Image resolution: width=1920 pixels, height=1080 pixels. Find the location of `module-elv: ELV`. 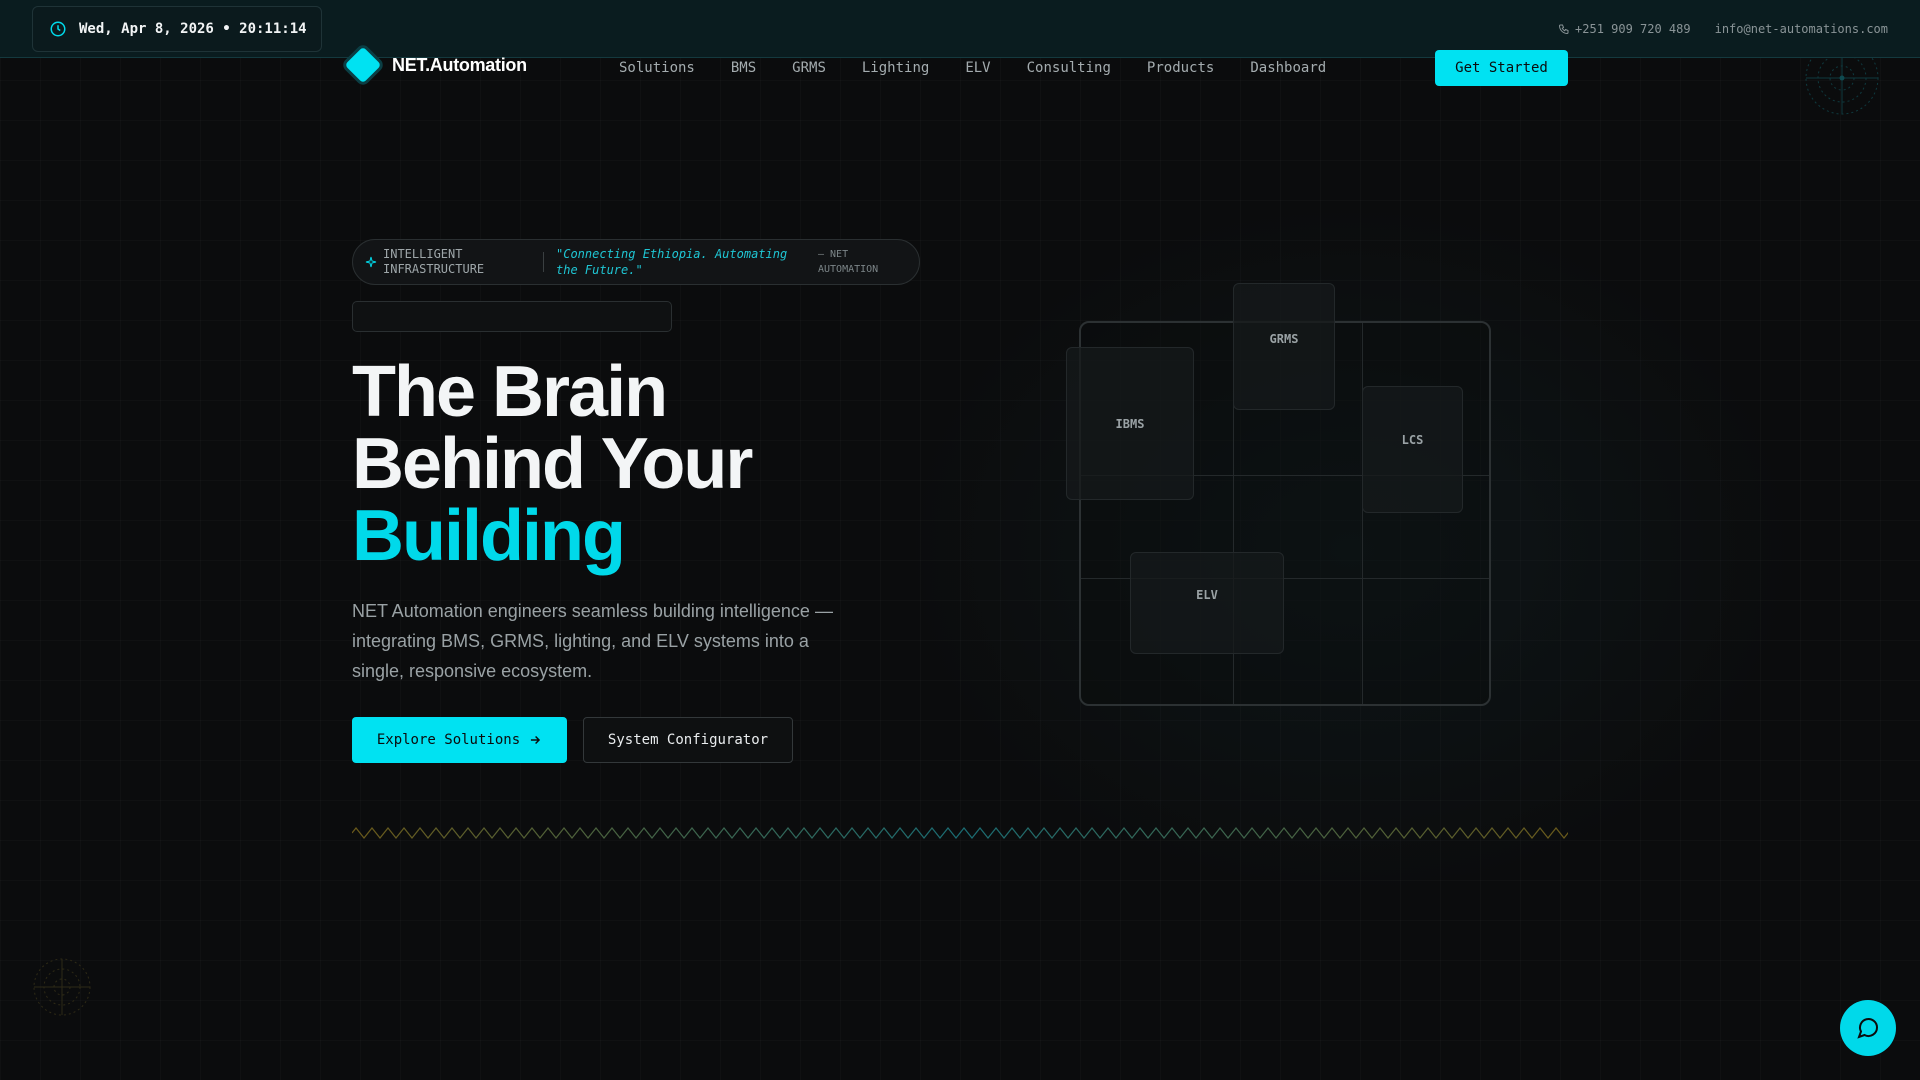

module-elv: ELV is located at coordinates (1207, 603).